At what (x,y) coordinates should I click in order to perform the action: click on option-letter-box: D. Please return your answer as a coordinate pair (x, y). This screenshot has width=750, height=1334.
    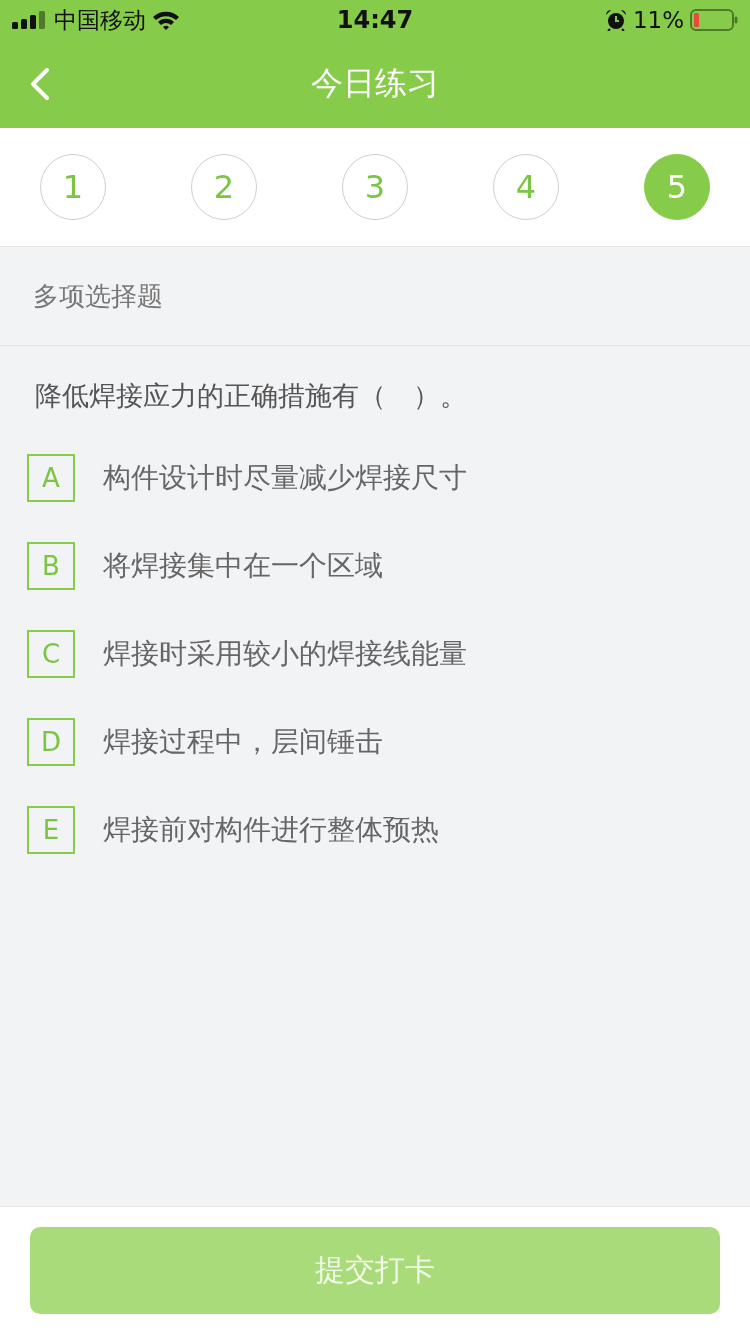
    Looking at the image, I should click on (51, 742).